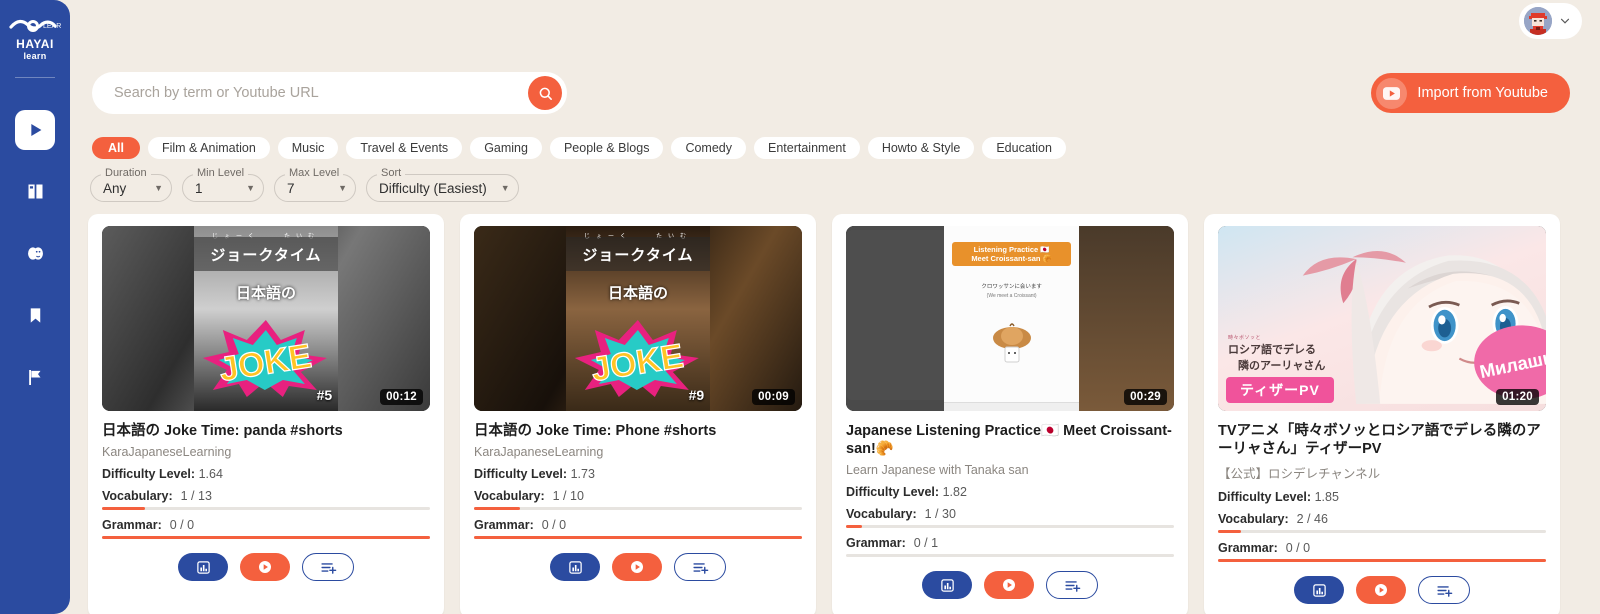 Image resolution: width=1600 pixels, height=614 pixels. What do you see at coordinates (196, 496) in the screenshot?
I see `vocabulary-value: 1 / 13` at bounding box center [196, 496].